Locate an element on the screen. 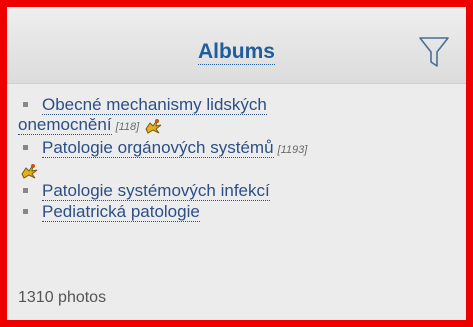 The height and width of the screenshot is (327, 473). albums-title: Albums is located at coordinates (236, 52).